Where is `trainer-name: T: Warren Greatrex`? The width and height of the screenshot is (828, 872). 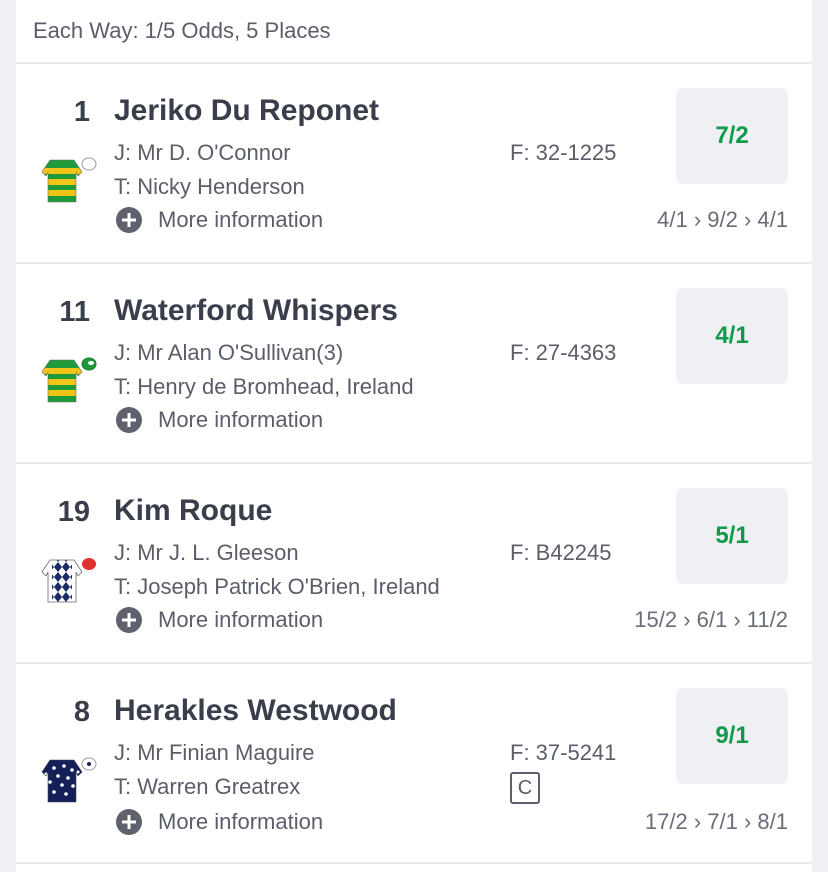
trainer-name: T: Warren Greatrex is located at coordinates (207, 786).